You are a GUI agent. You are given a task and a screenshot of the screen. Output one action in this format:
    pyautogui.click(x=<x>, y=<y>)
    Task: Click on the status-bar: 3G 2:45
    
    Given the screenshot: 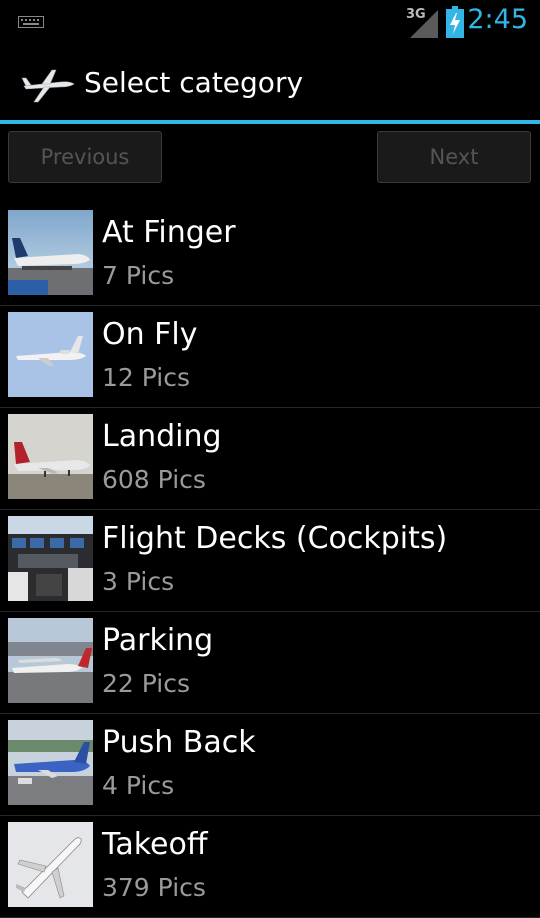 What is the action you would take?
    pyautogui.click(x=270, y=24)
    